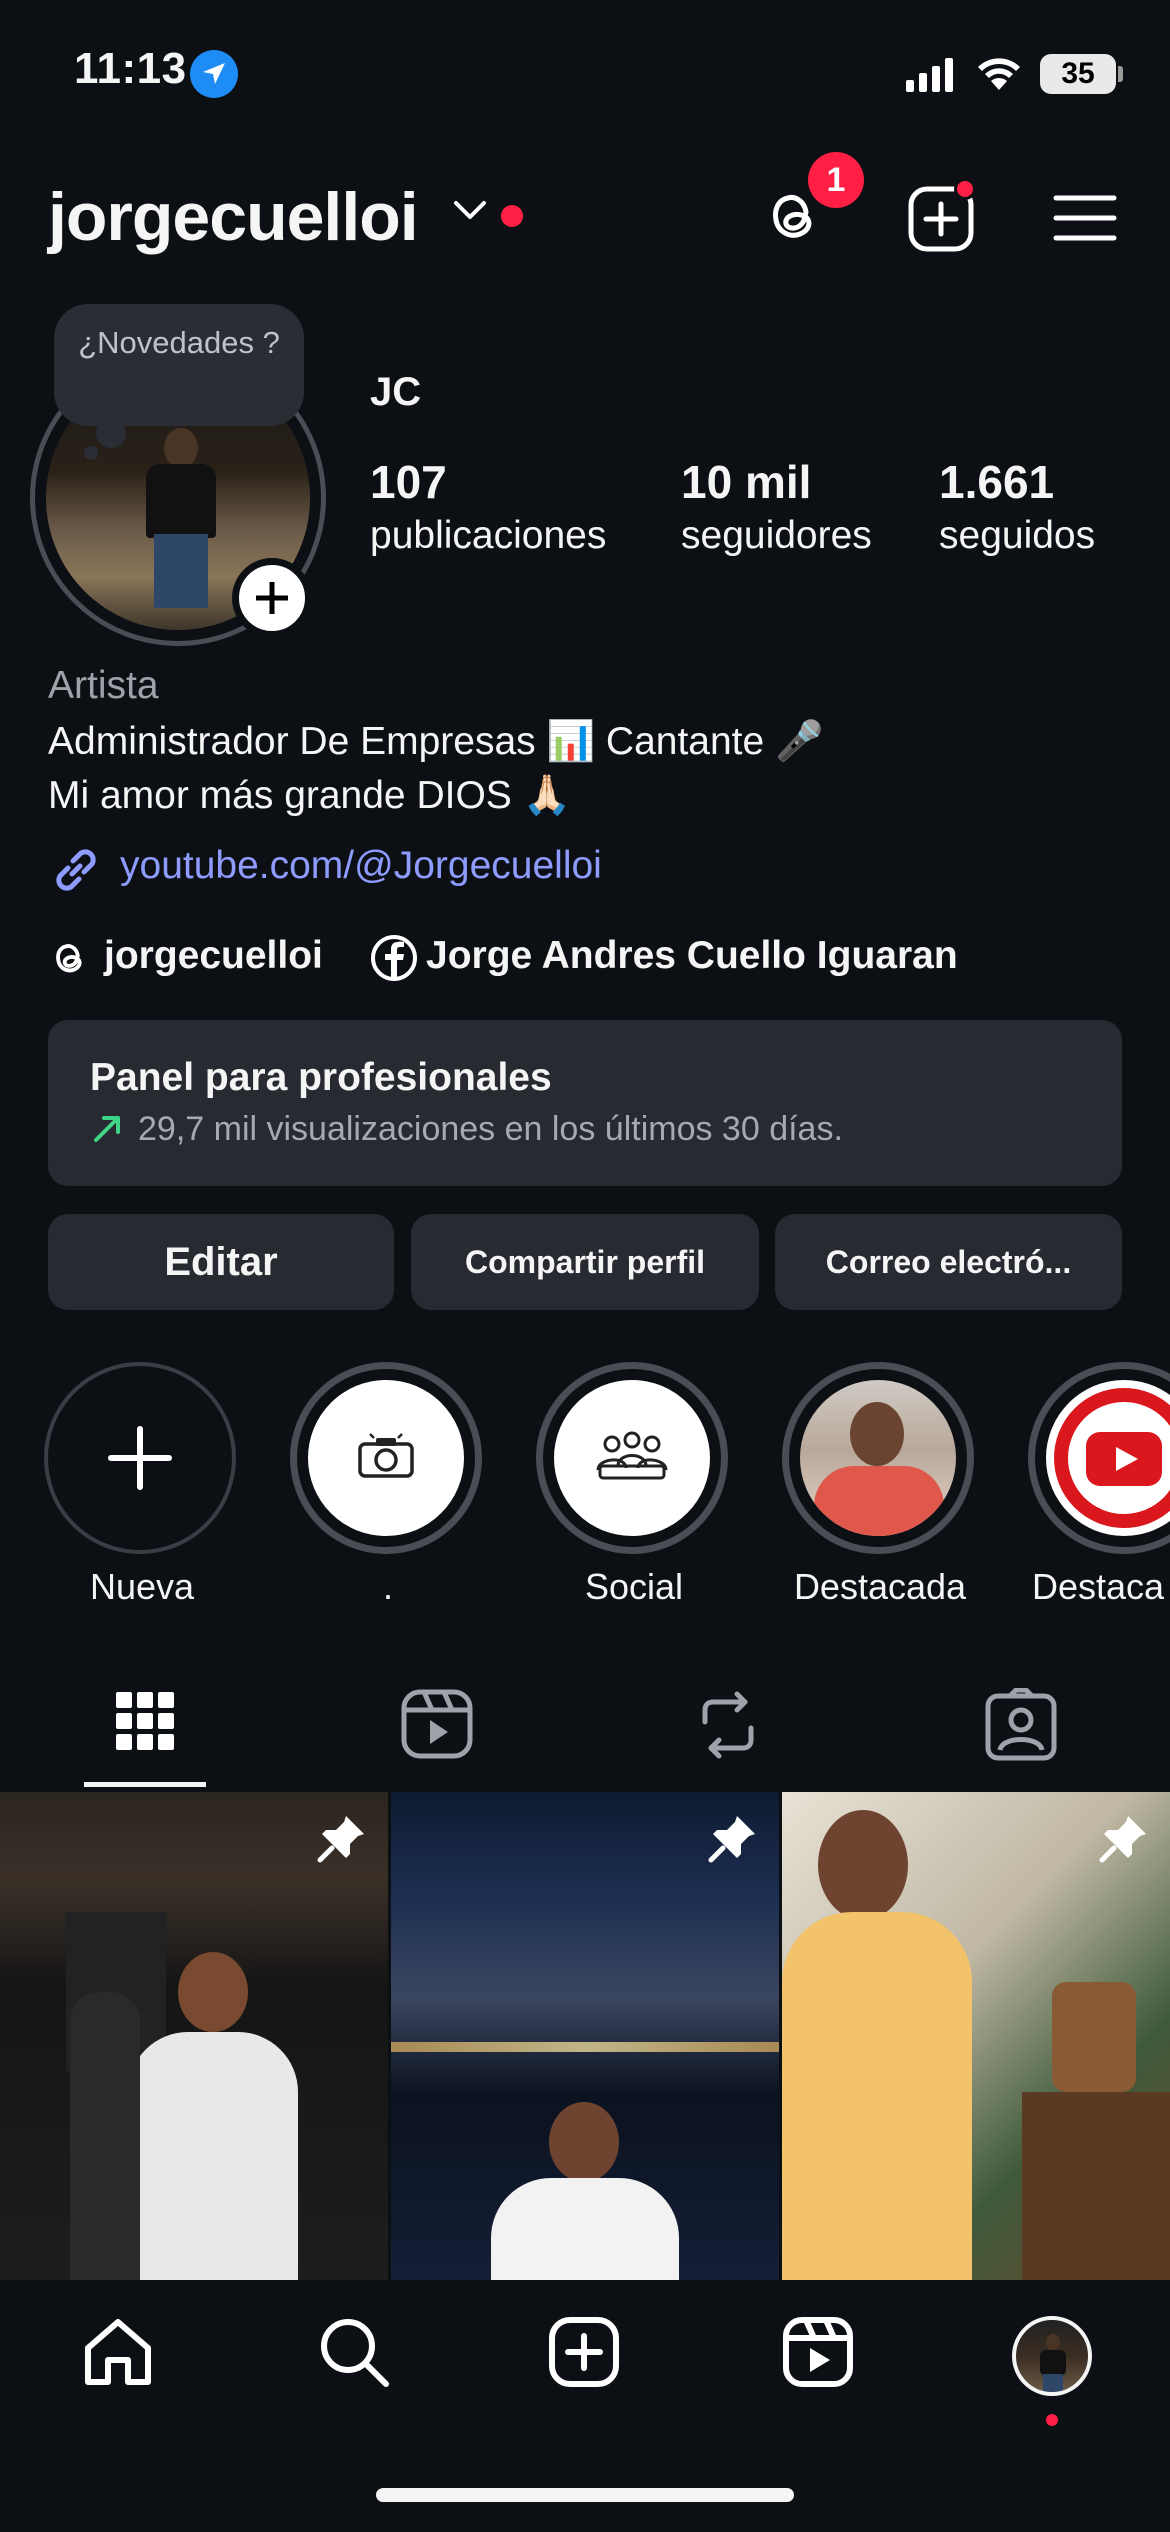 The height and width of the screenshot is (2532, 1170). I want to click on photo-city-lights, so click(585, 2047).